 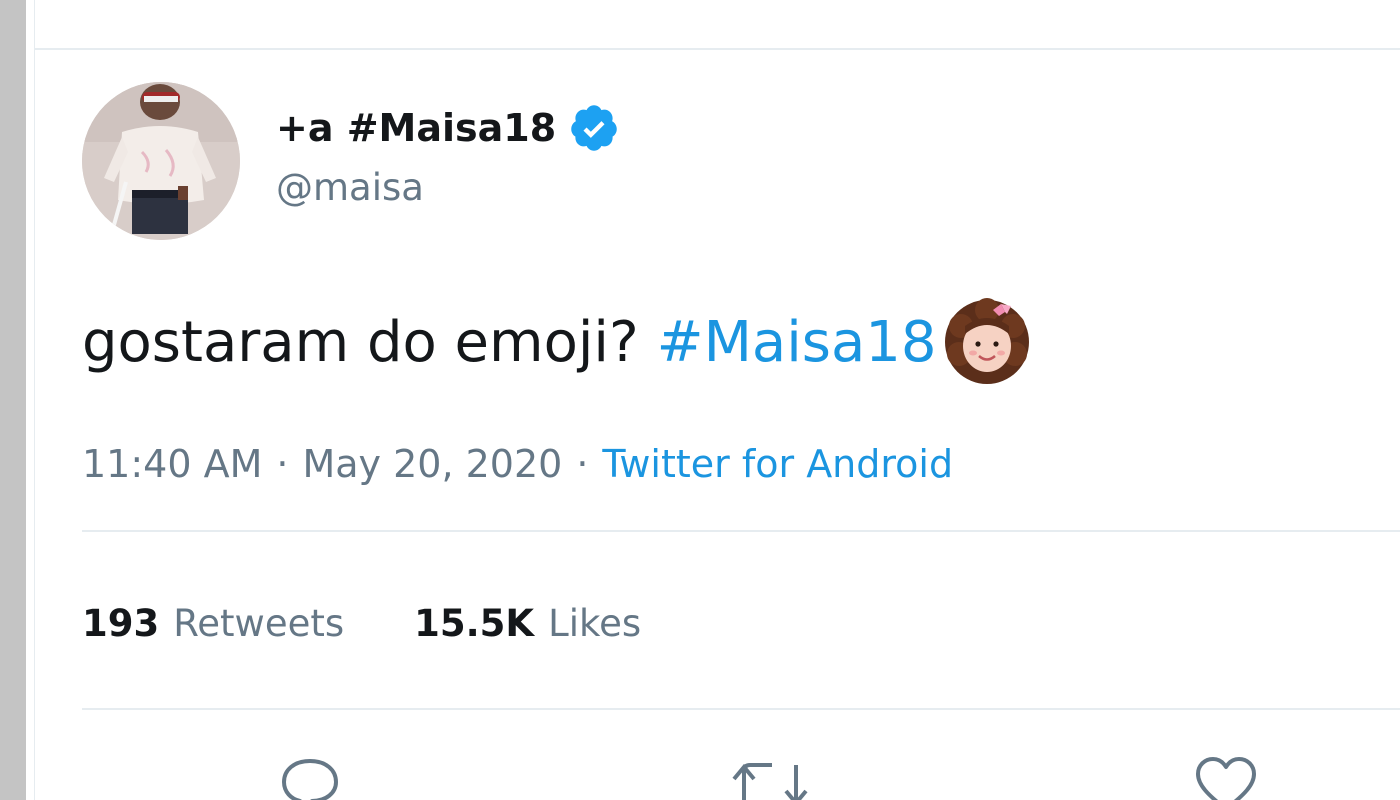 What do you see at coordinates (350, 187) in the screenshot?
I see `user-handle: @maisa` at bounding box center [350, 187].